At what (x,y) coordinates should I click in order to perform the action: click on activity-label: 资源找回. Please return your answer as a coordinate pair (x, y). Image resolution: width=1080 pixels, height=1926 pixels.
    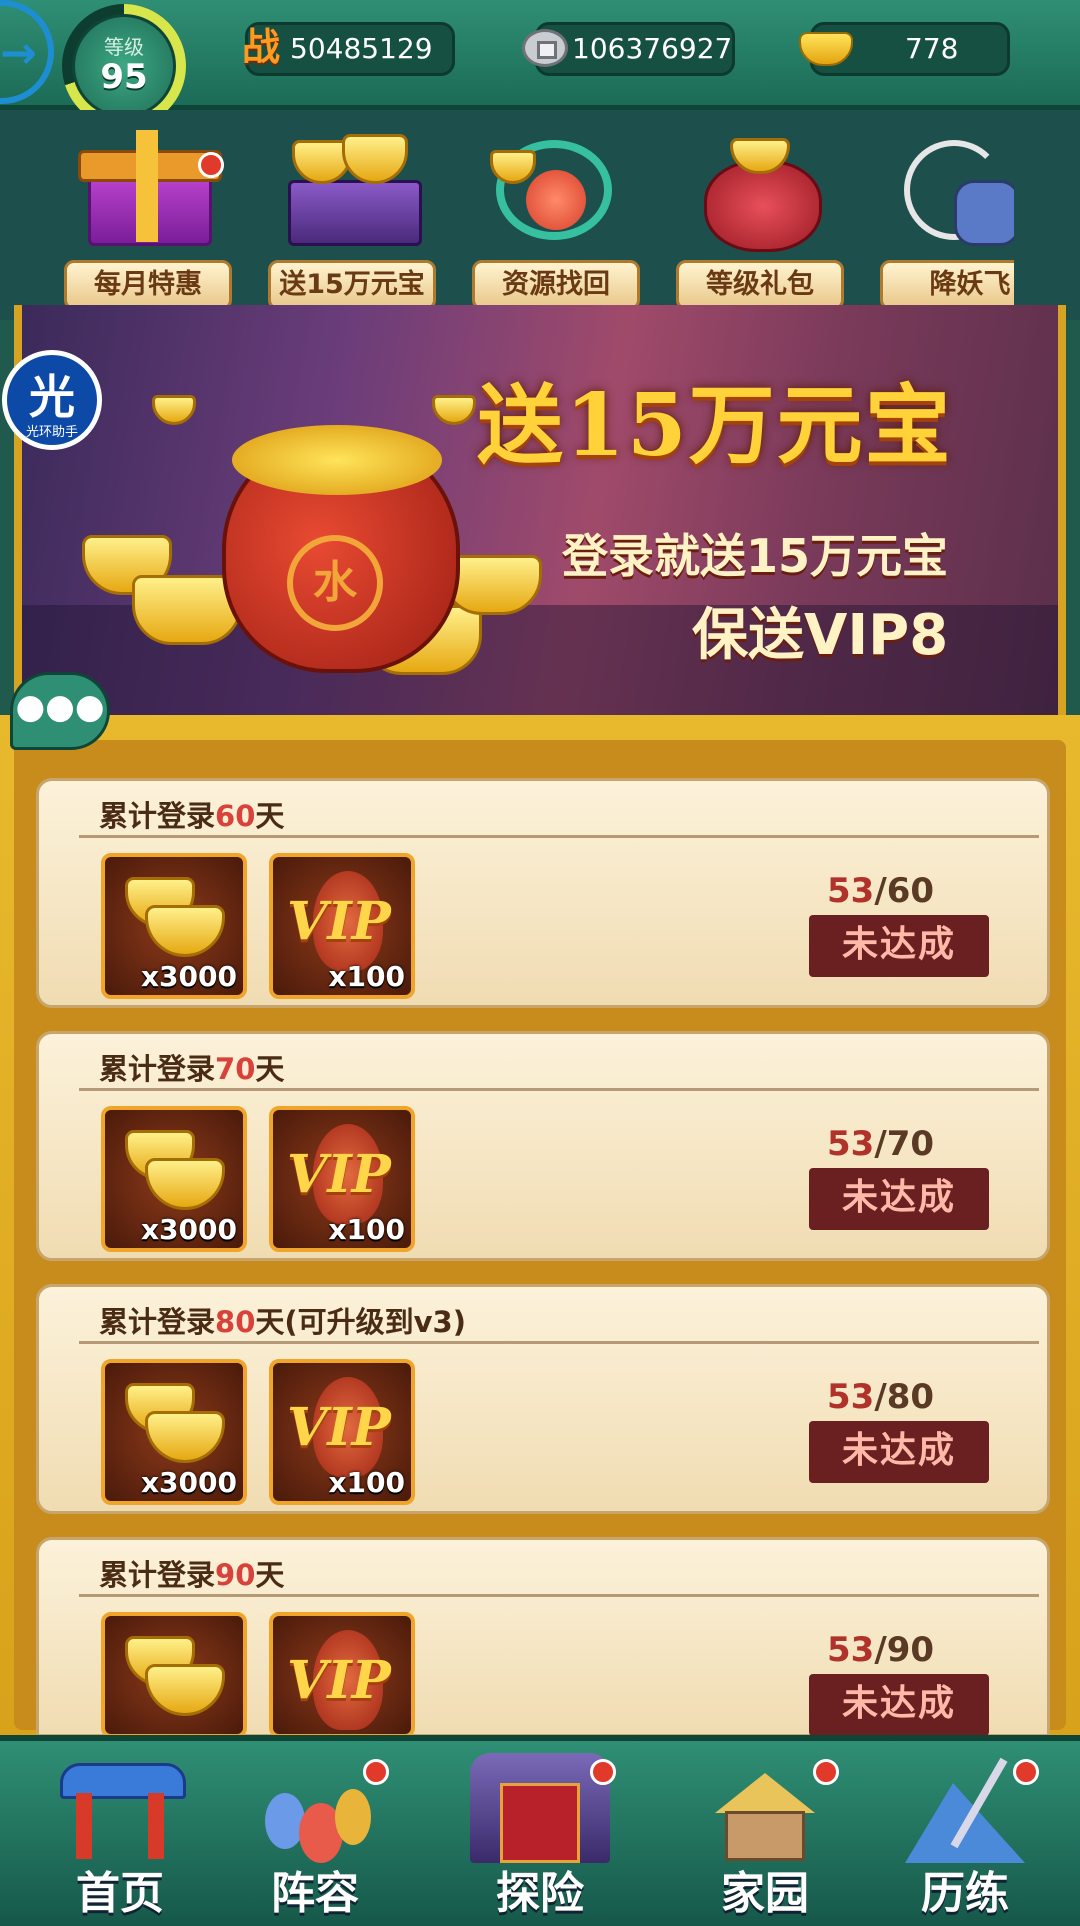
    Looking at the image, I should click on (556, 285).